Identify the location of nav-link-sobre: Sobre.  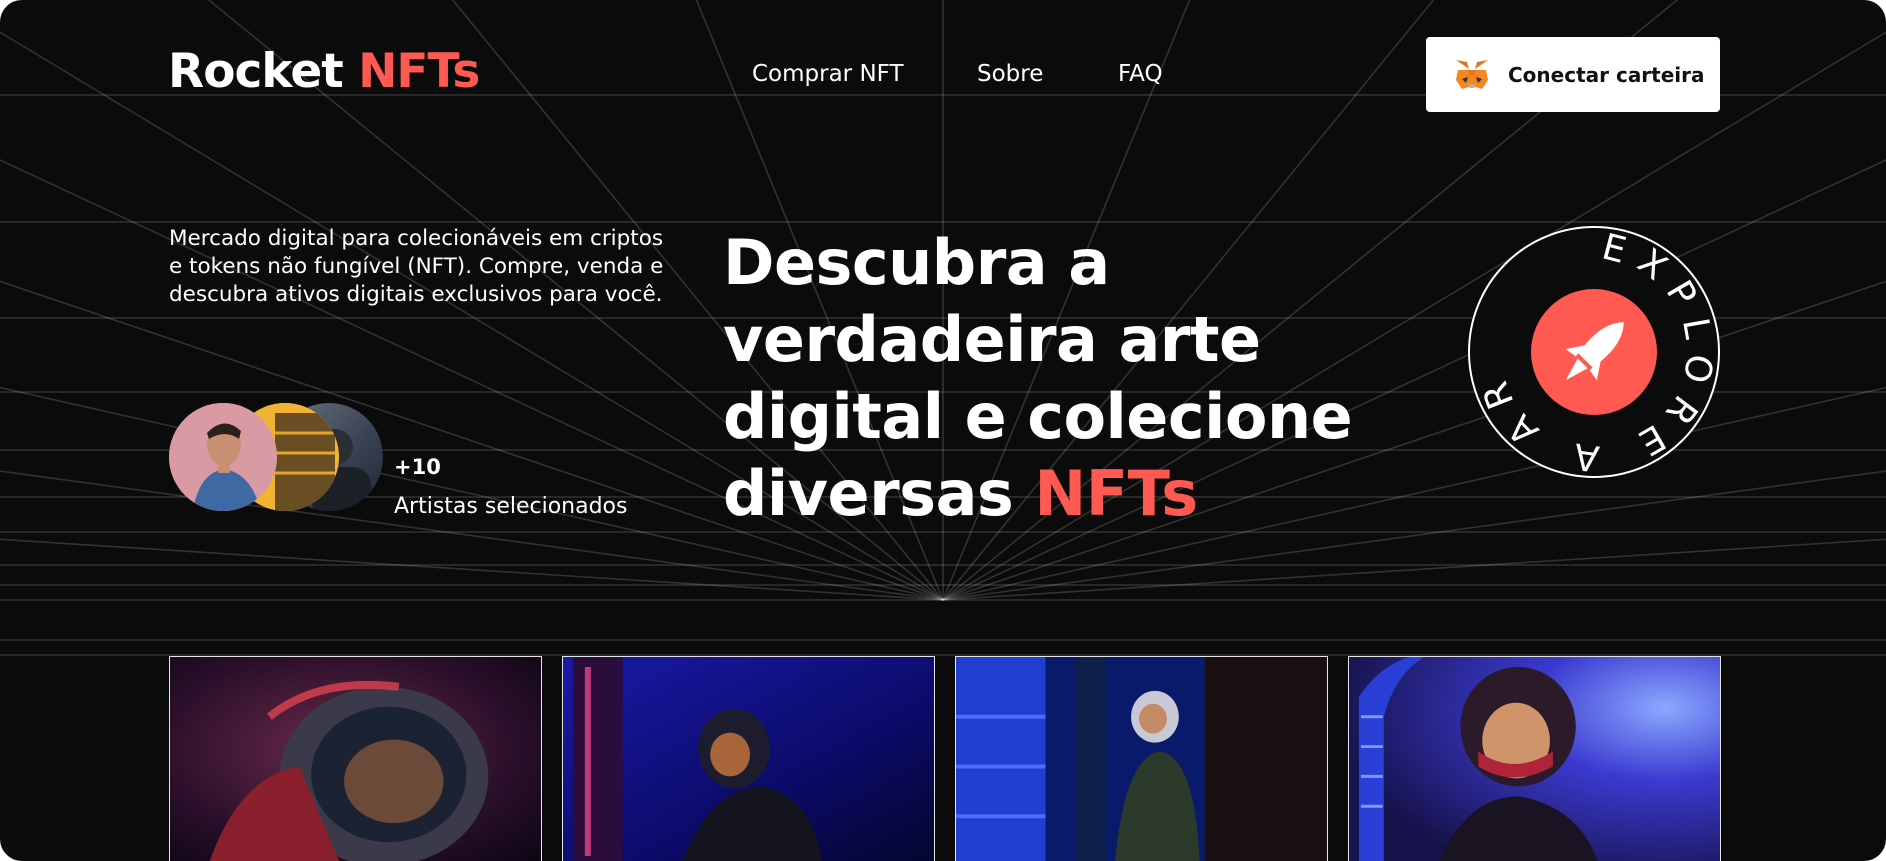
(1010, 74).